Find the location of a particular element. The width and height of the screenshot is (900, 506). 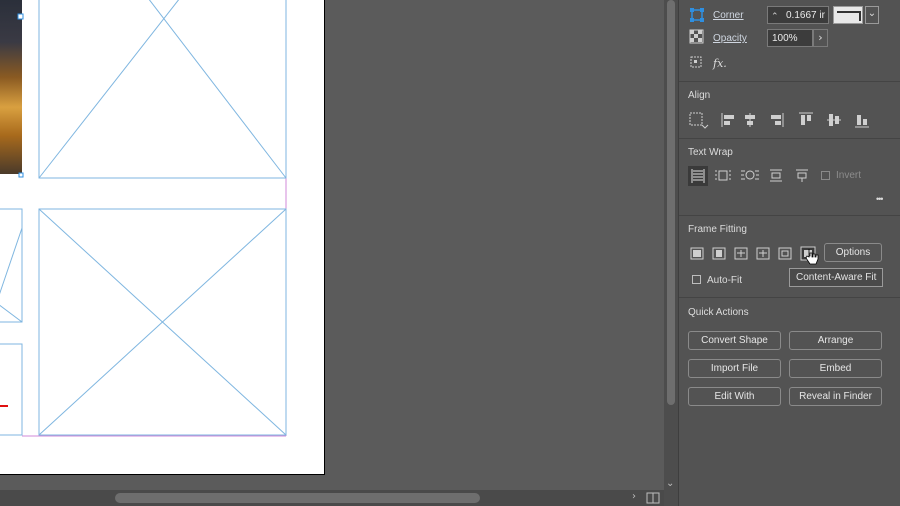

jump-object-icon is located at coordinates (776, 175).